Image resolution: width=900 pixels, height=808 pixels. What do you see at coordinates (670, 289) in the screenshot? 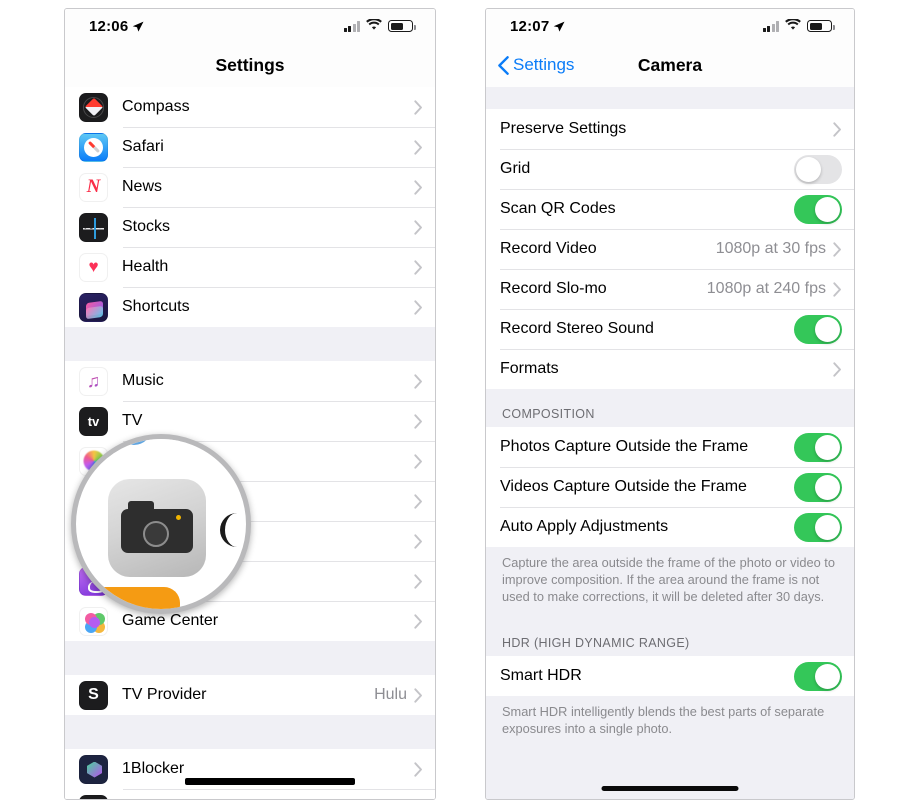
I see `list-item-record-slo-mo: Record Slo-mo 1080p at 240 fps` at bounding box center [670, 289].